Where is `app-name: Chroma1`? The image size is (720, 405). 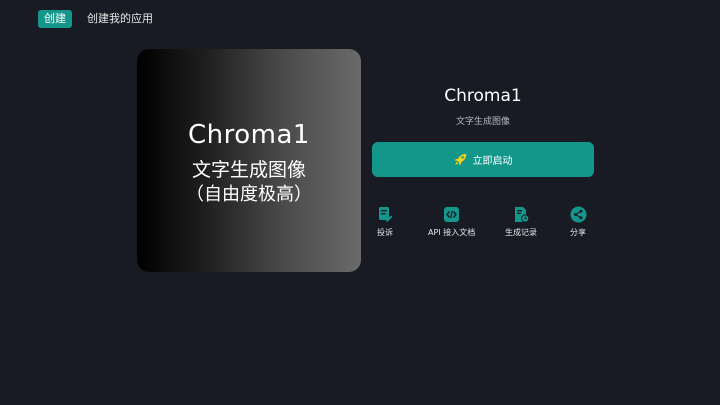
app-name: Chroma1 is located at coordinates (483, 96).